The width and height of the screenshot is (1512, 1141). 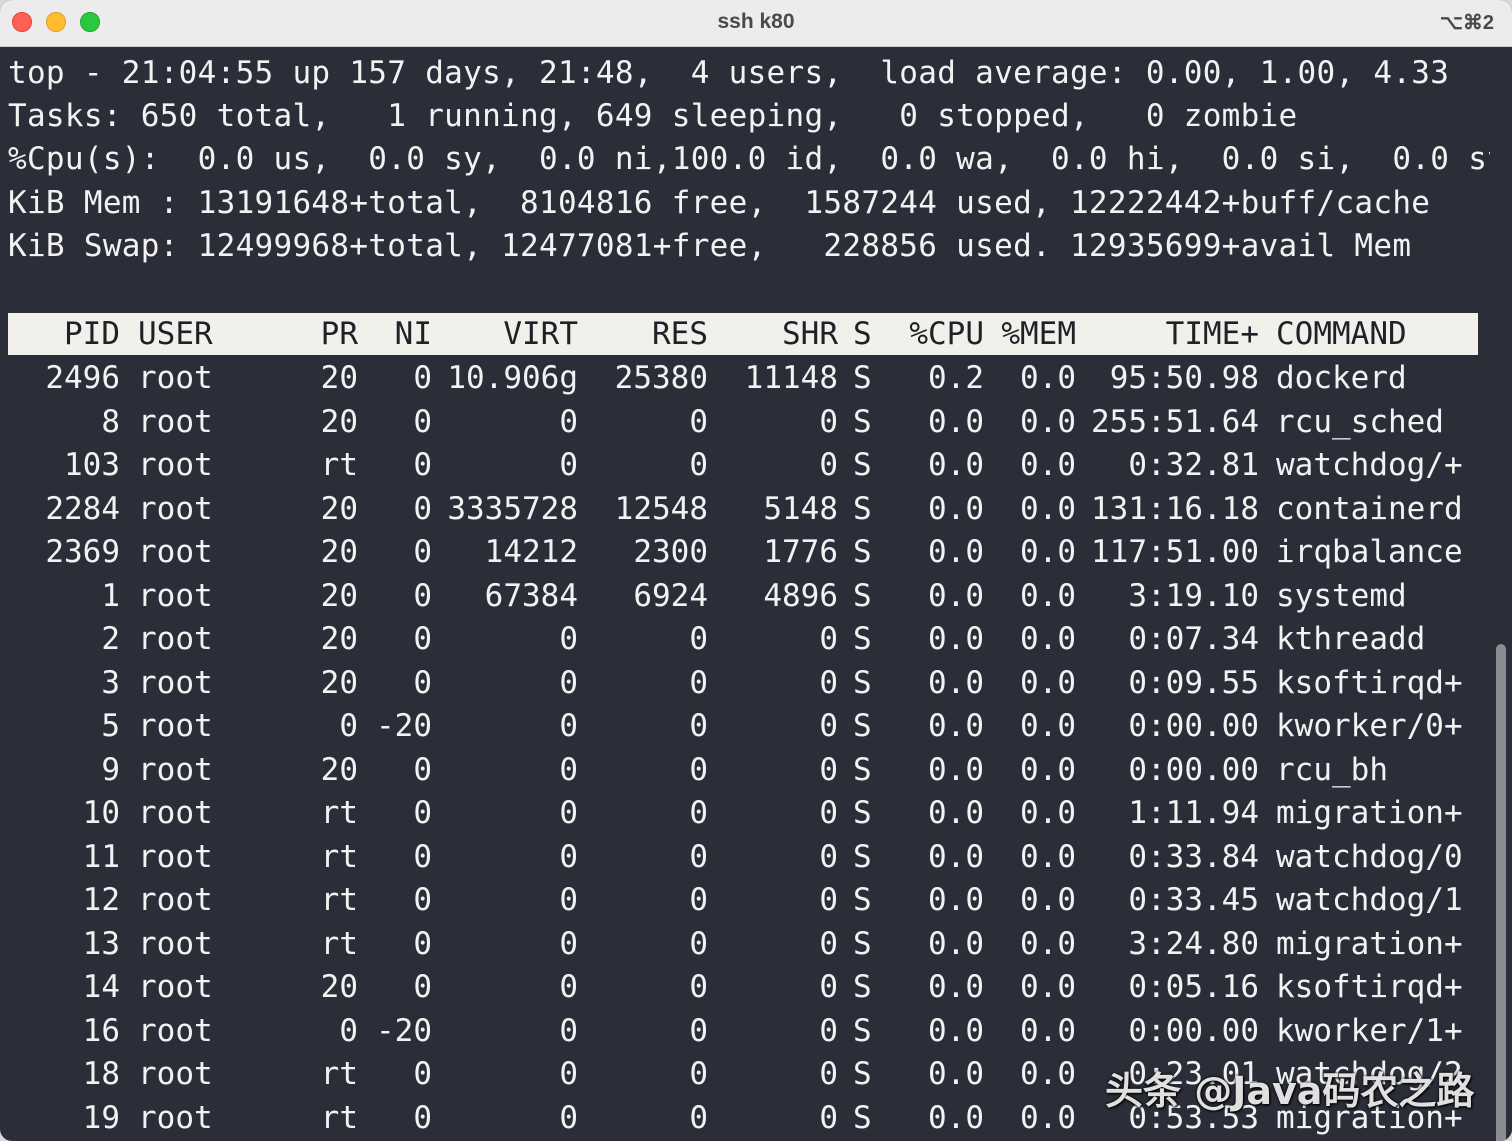 What do you see at coordinates (800, 595) in the screenshot?
I see `table-cell-shr: 4896` at bounding box center [800, 595].